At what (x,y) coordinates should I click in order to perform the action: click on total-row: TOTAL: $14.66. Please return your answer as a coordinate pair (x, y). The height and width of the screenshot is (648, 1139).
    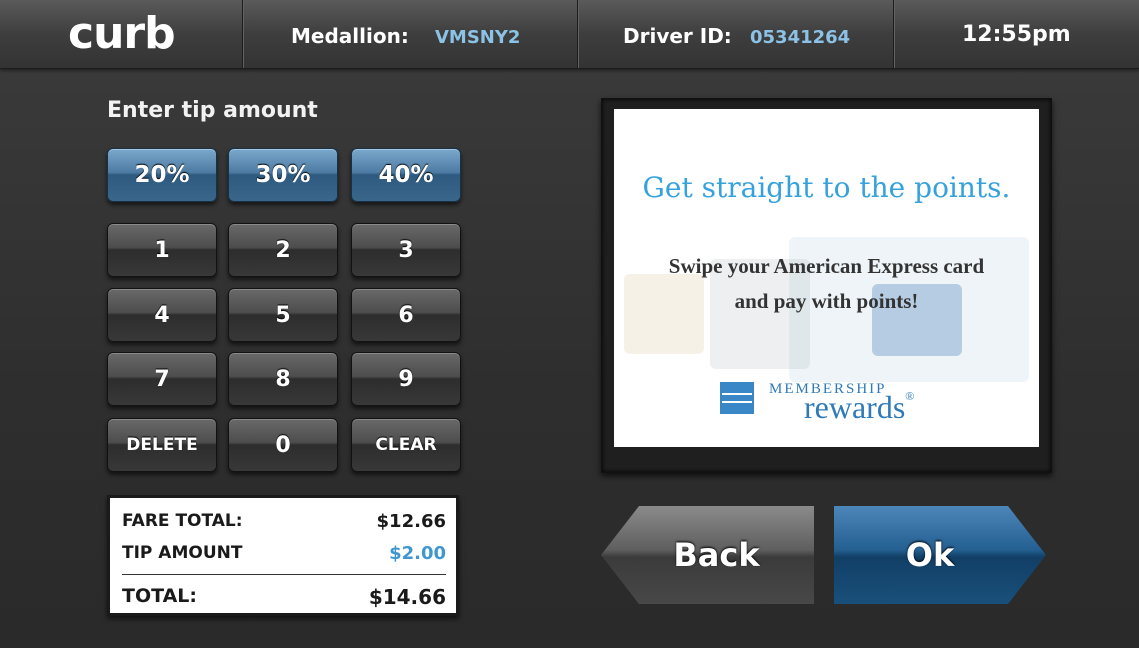
    Looking at the image, I should click on (284, 597).